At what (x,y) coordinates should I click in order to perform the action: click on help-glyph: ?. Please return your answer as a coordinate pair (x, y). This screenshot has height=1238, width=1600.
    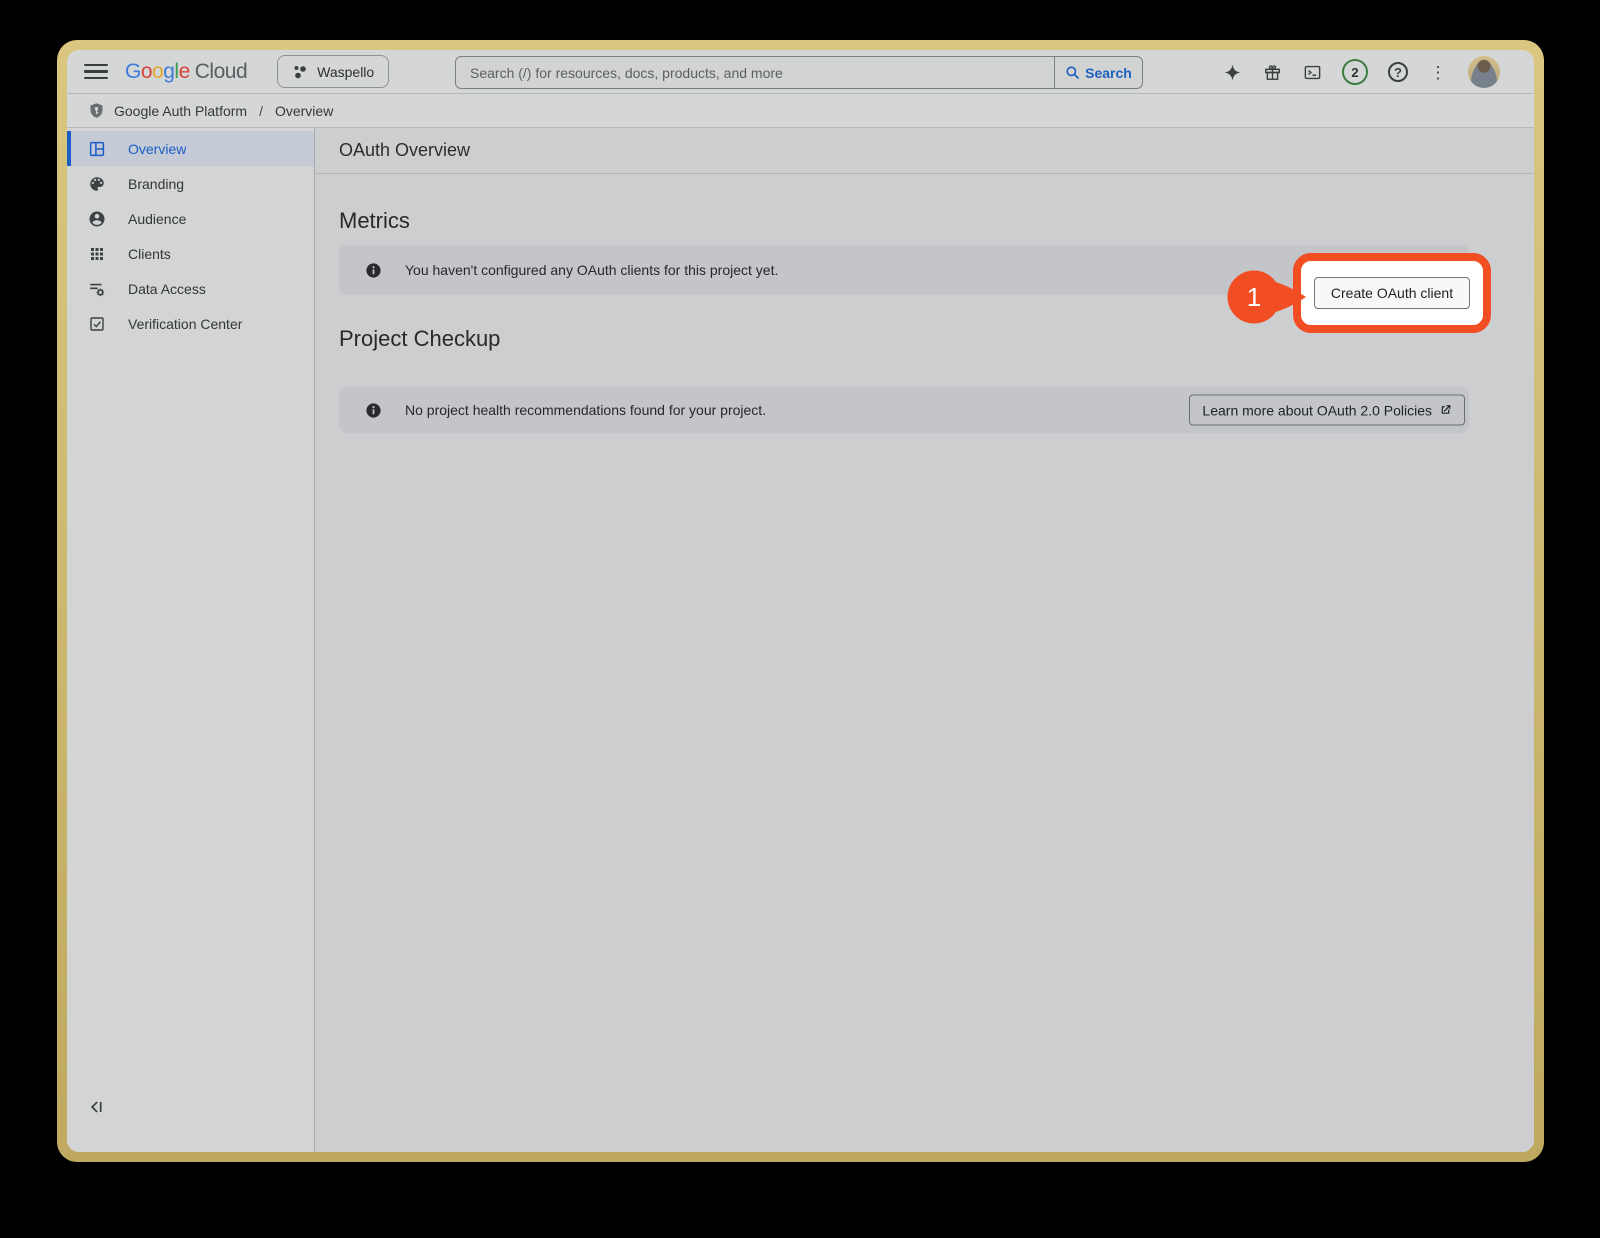
    Looking at the image, I should click on (1398, 72).